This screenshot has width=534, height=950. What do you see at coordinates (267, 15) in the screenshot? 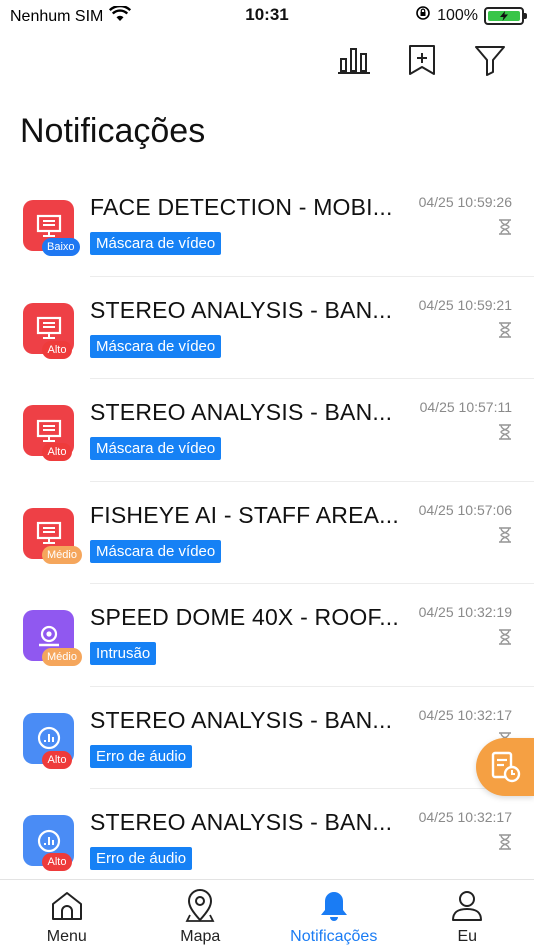
I see `status-bar: Nenhum SIM 10:31 100%` at bounding box center [267, 15].